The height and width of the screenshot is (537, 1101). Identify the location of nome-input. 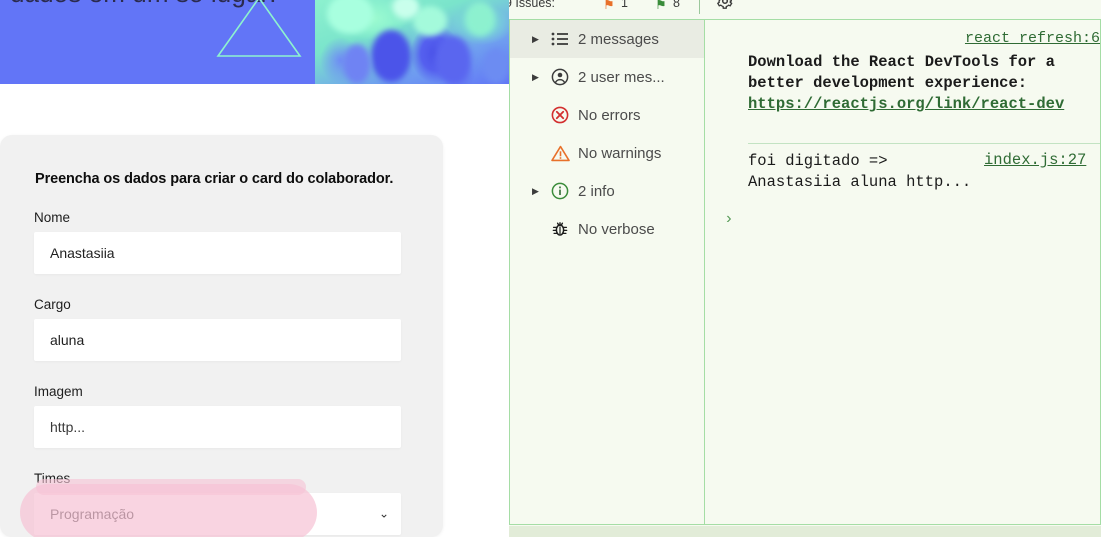
(217, 253).